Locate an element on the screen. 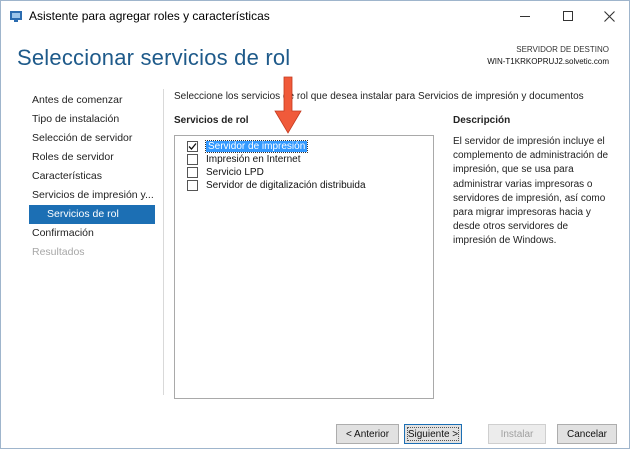  nav-item-server-roles: Roles de servidor is located at coordinates (92, 157).